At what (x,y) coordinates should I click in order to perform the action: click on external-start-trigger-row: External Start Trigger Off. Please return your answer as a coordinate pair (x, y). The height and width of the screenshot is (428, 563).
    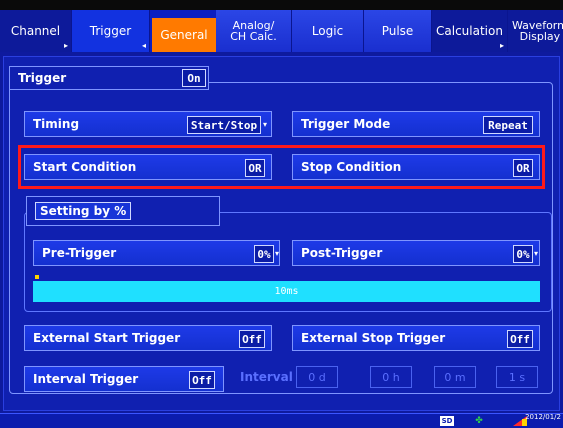
    Looking at the image, I should click on (148, 338).